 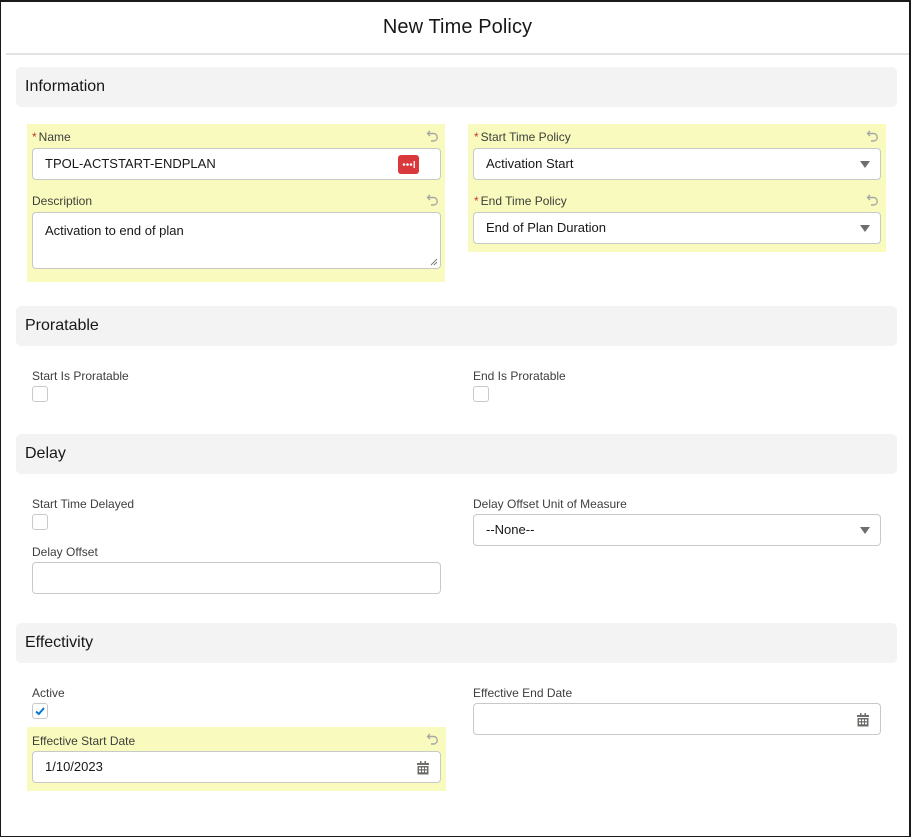 I want to click on end-time-policy-label-text: End Time Policy, so click(x=523, y=201).